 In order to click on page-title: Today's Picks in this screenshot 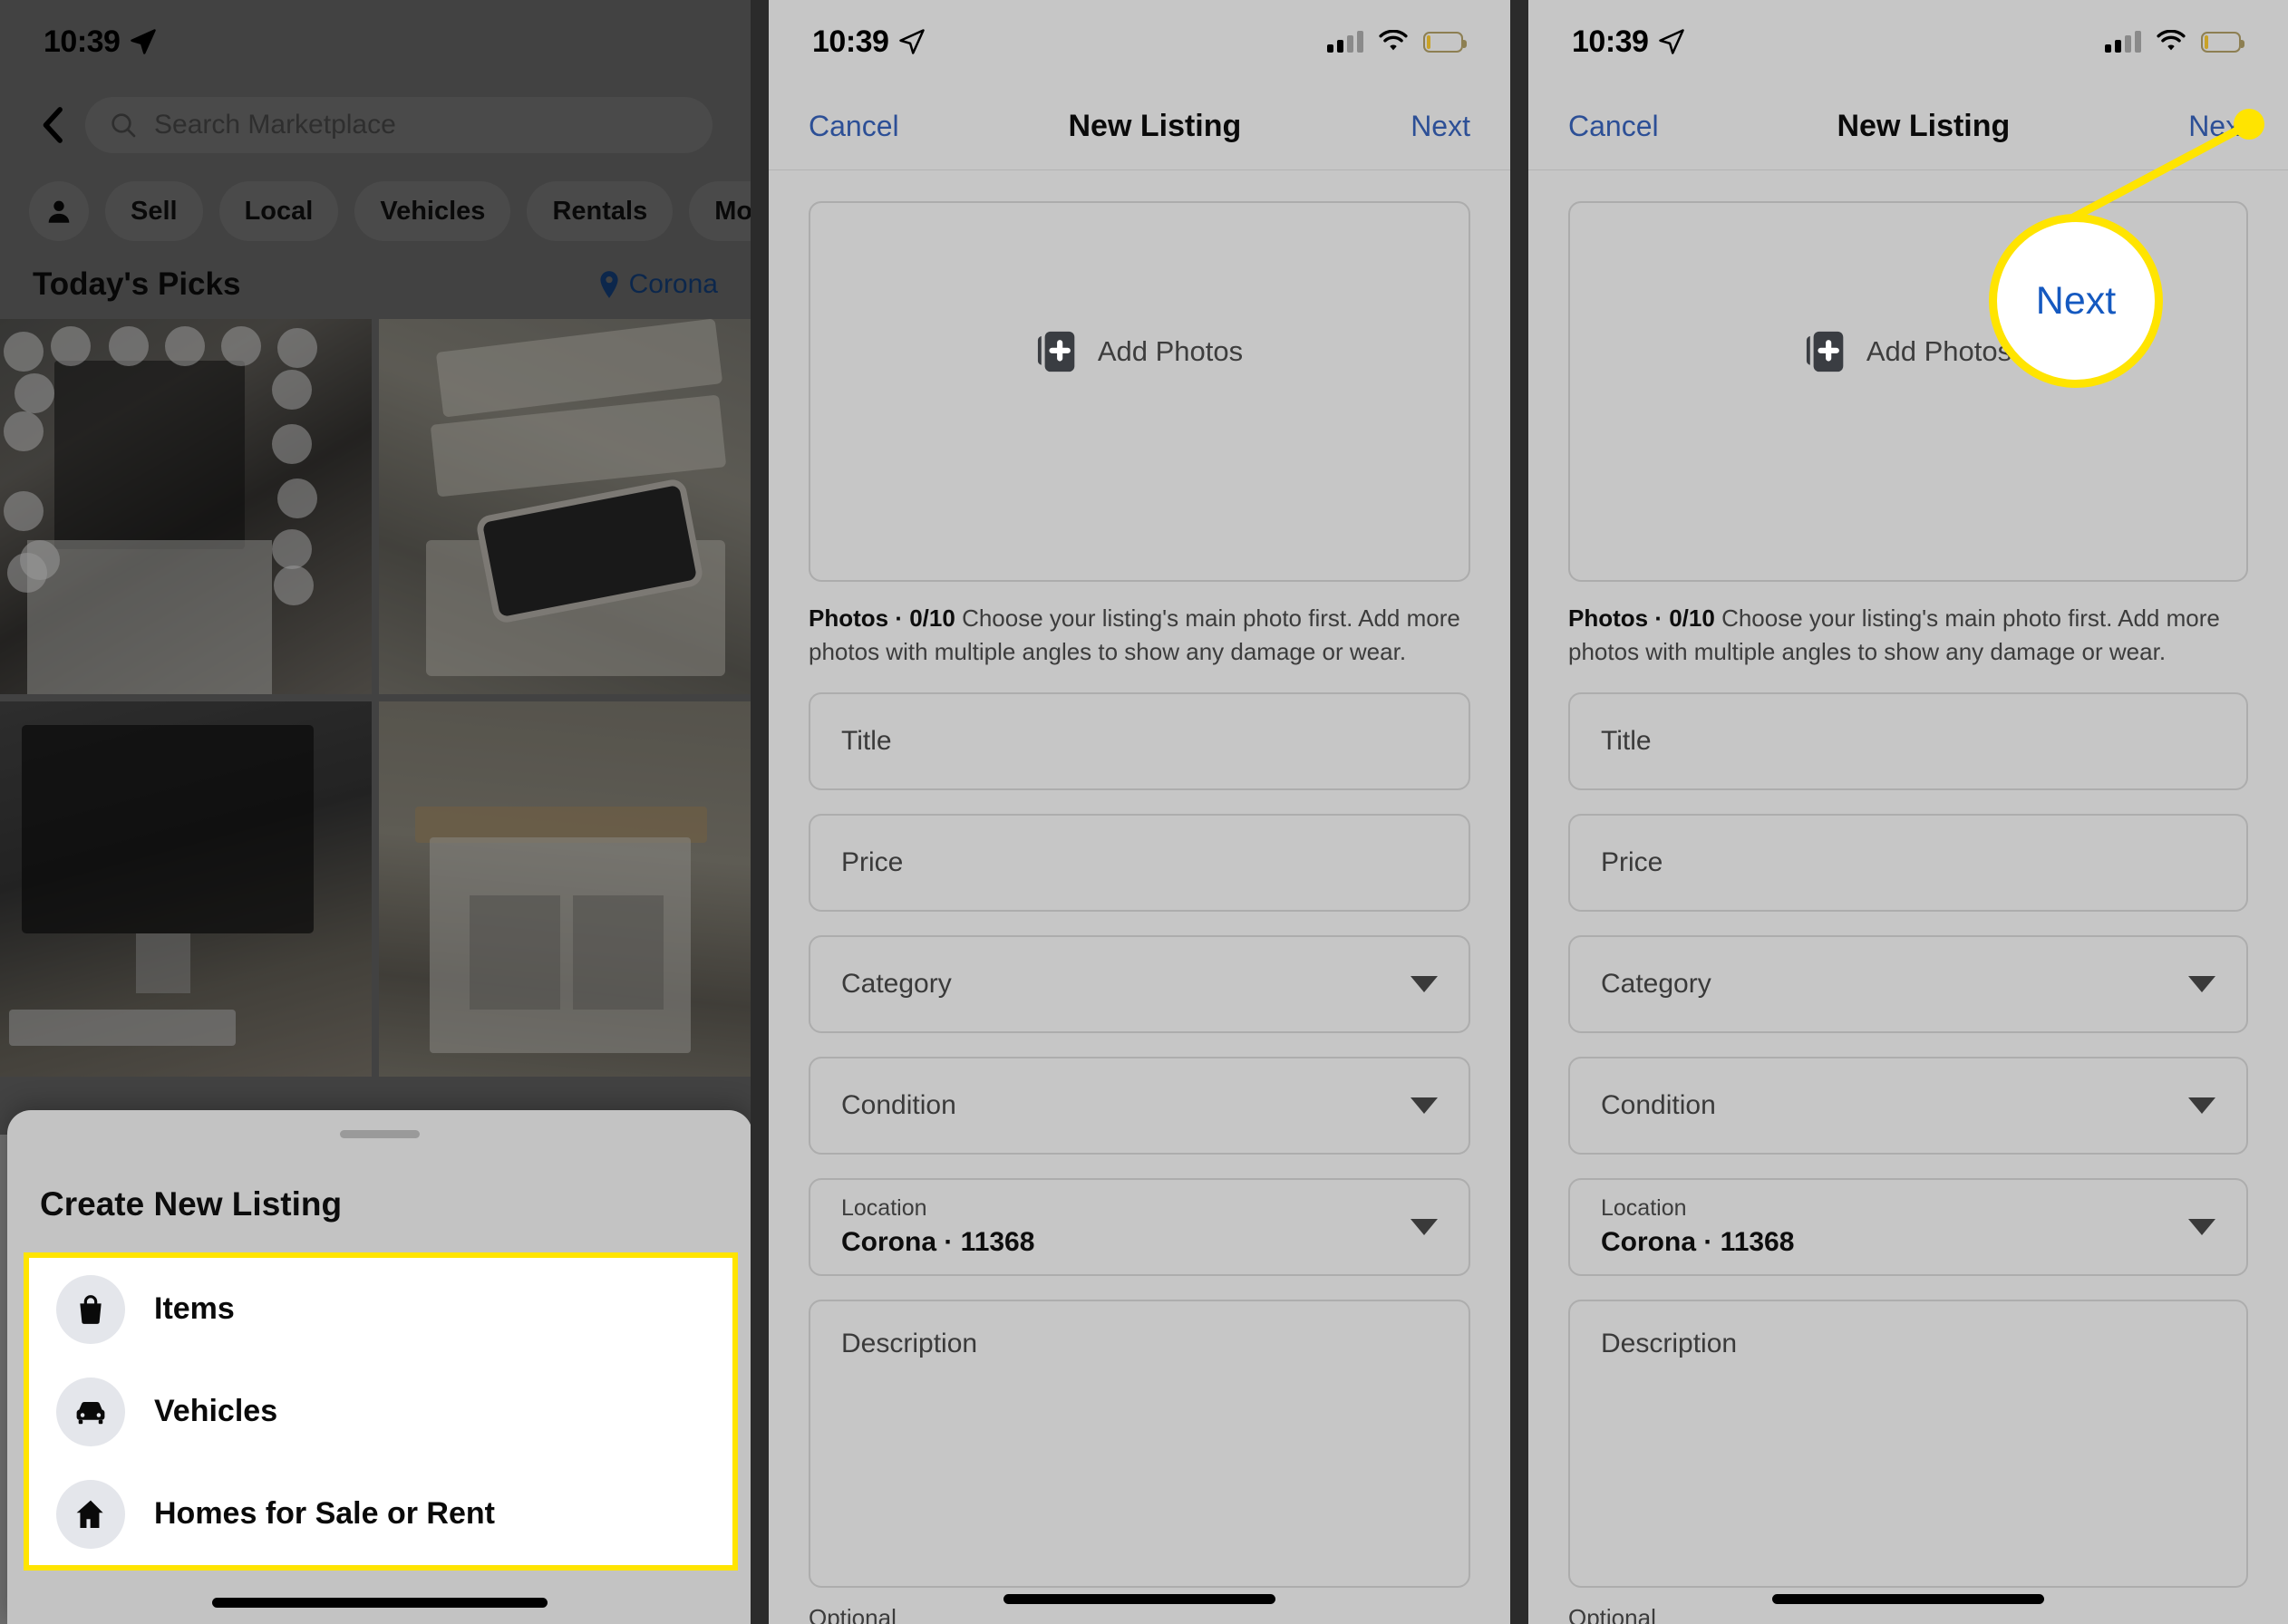, I will do `click(137, 284)`.